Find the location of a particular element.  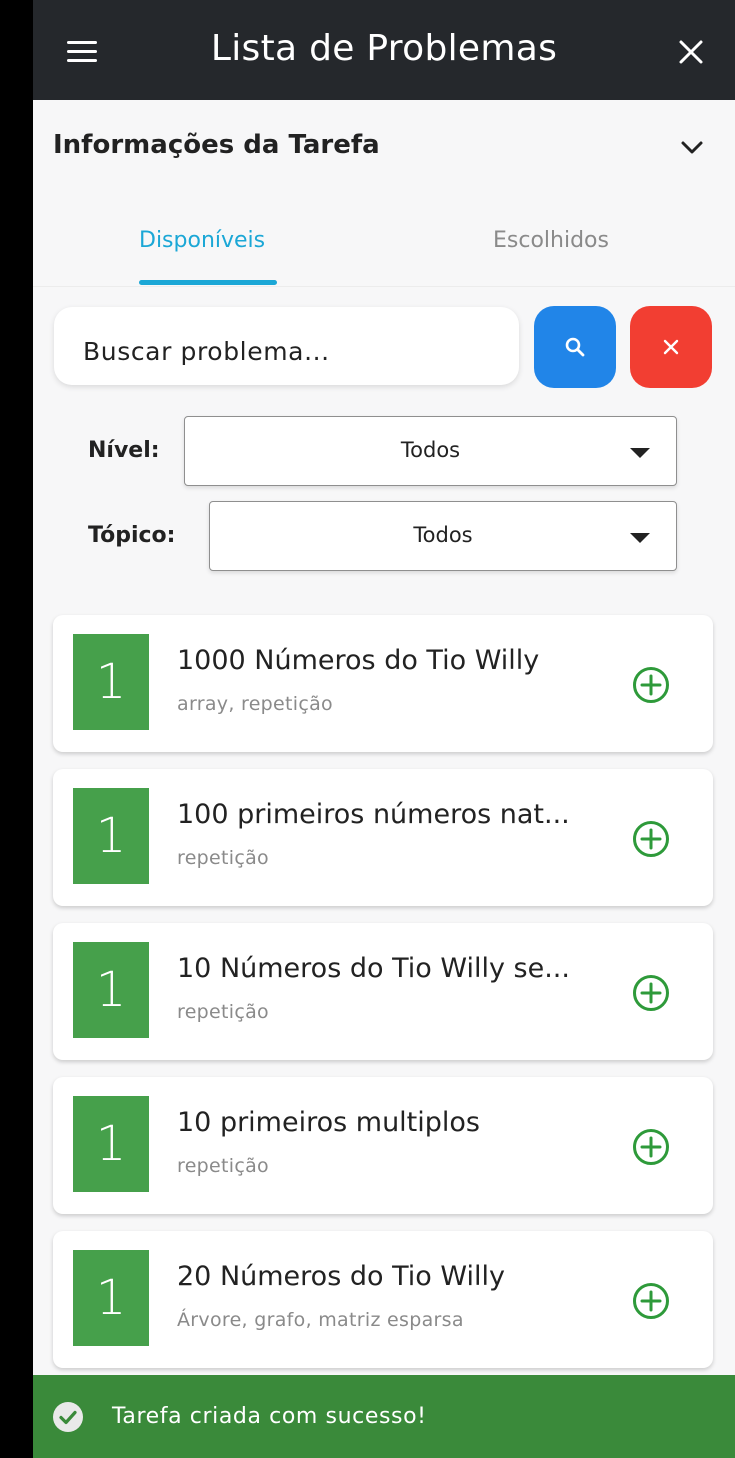

topic-select: Todos is located at coordinates (443, 536).